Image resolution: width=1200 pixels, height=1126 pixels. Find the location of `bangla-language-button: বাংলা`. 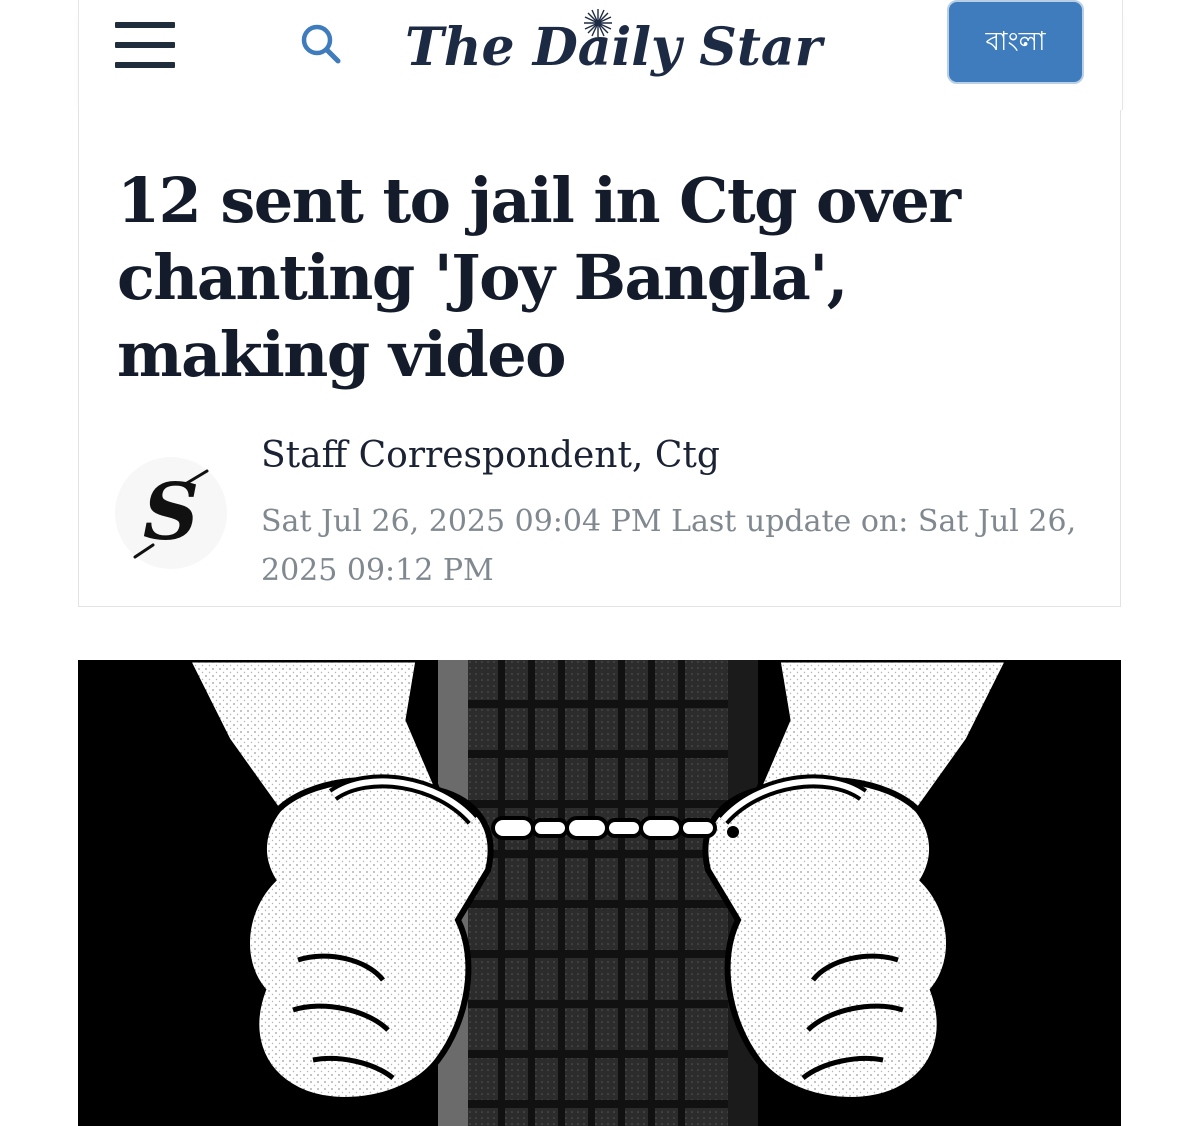

bangla-language-button: বাংলা is located at coordinates (1015, 42).